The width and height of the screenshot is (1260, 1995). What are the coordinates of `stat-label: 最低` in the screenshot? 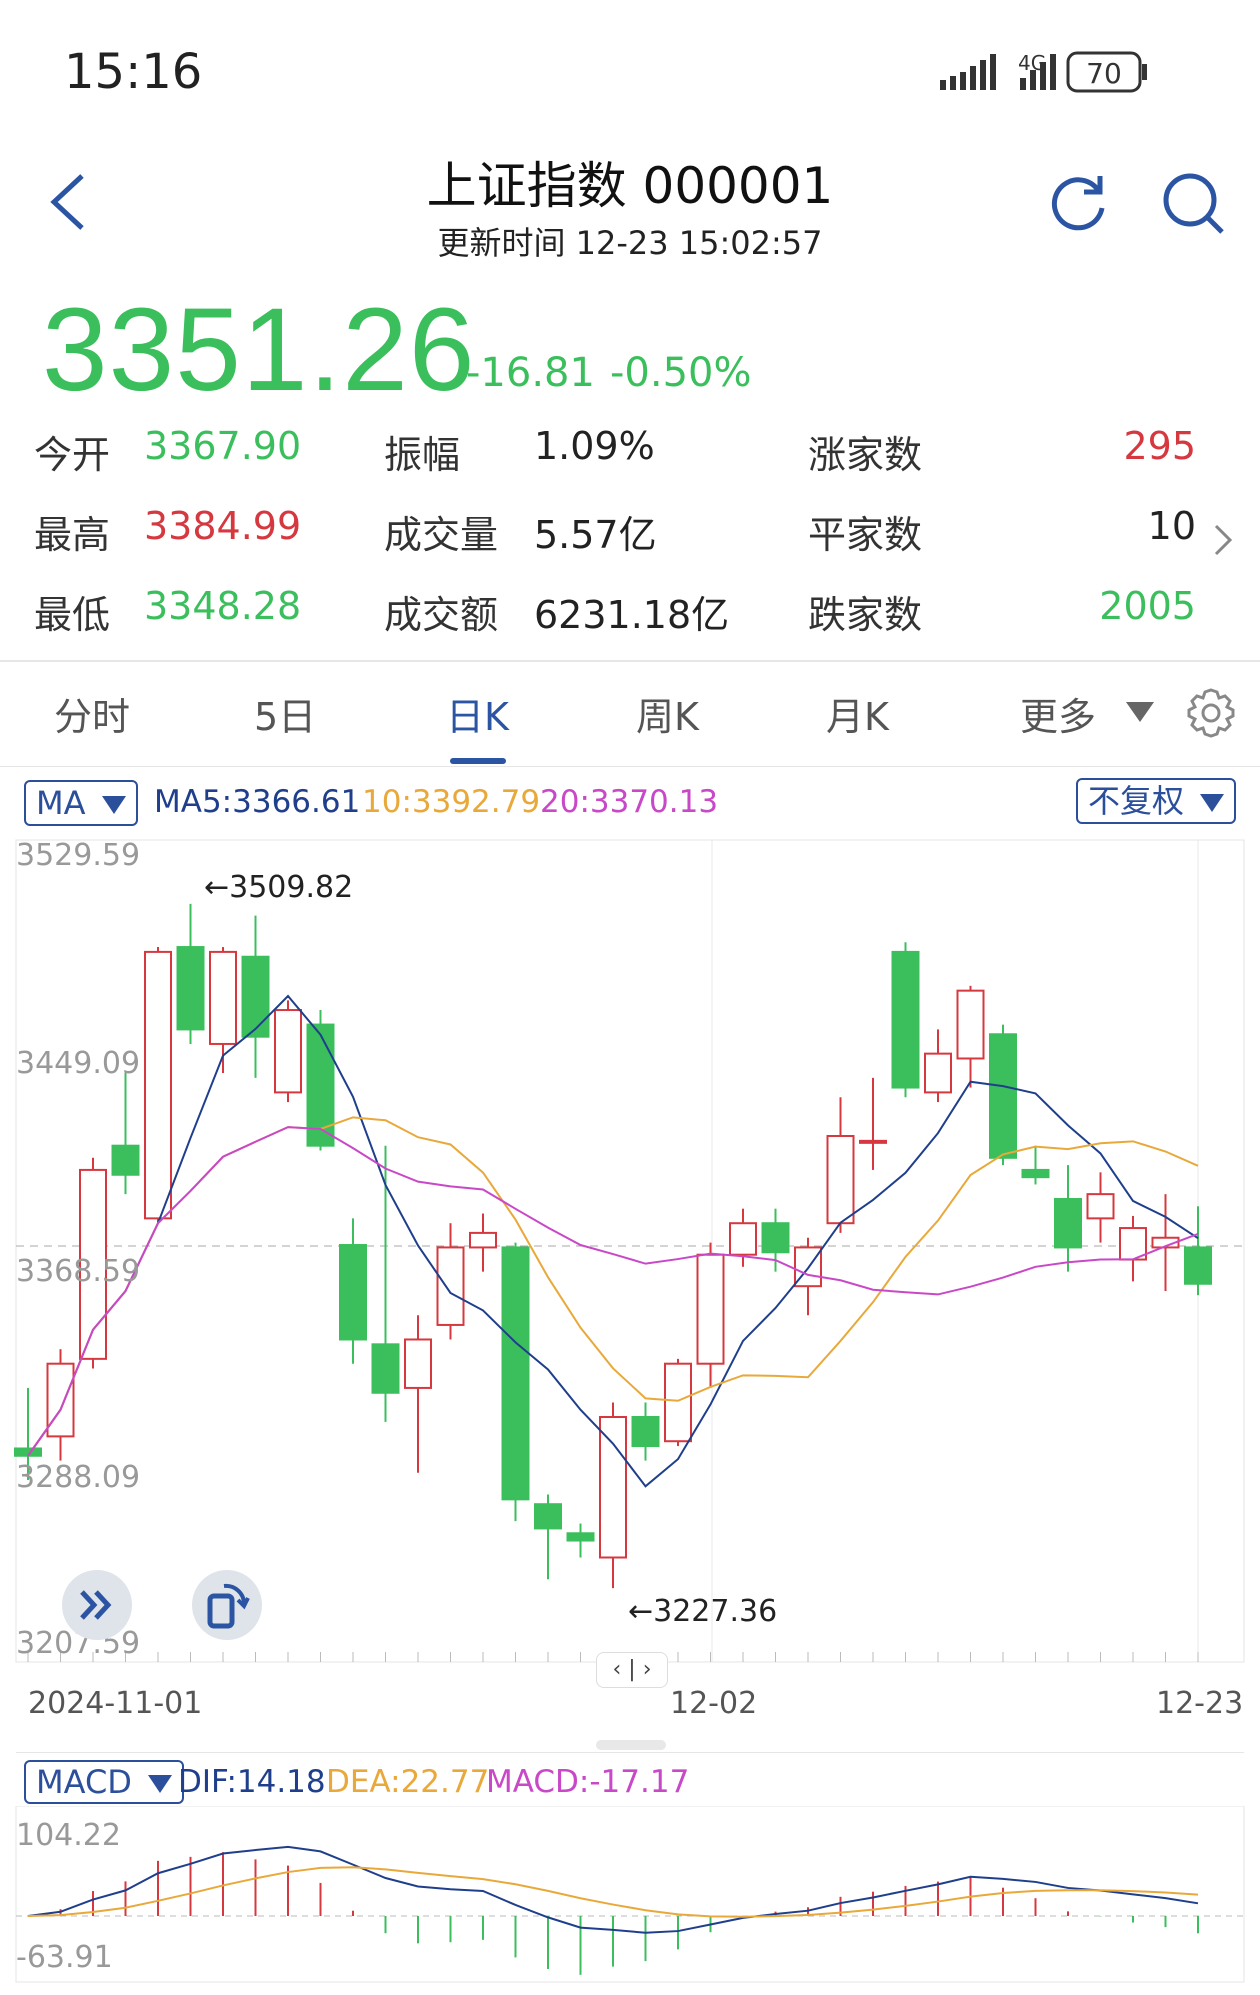 It's located at (72, 615).